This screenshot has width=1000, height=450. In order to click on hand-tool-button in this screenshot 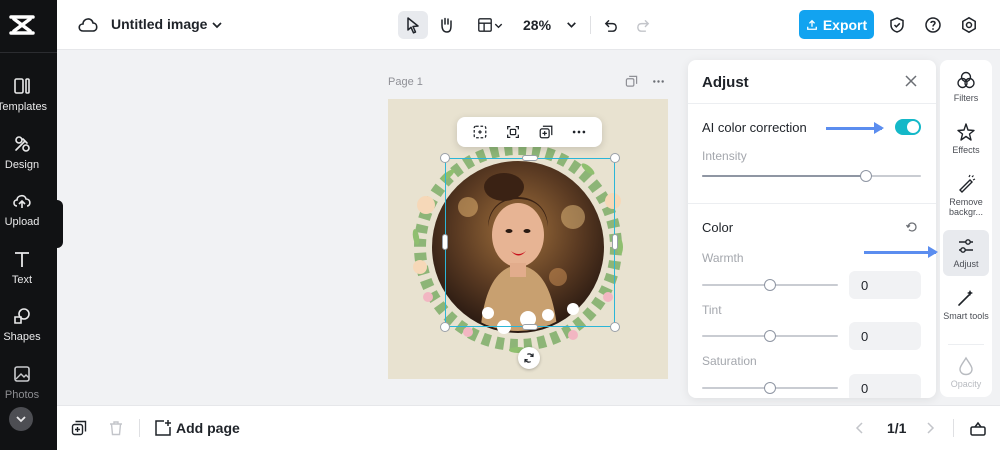, I will do `click(446, 25)`.